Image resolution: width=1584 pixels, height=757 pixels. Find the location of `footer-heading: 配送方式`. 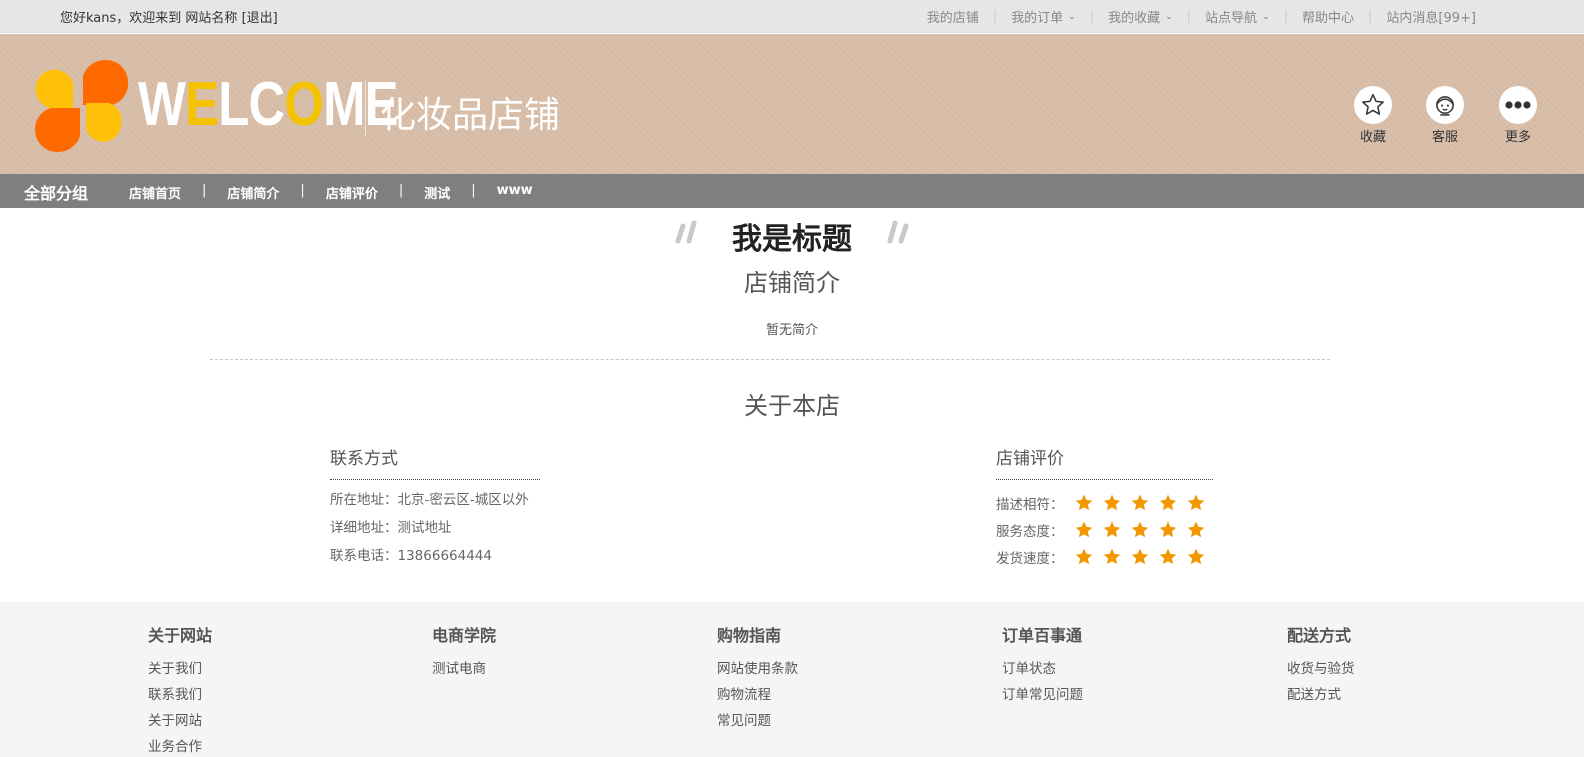

footer-heading: 配送方式 is located at coordinates (1319, 635).